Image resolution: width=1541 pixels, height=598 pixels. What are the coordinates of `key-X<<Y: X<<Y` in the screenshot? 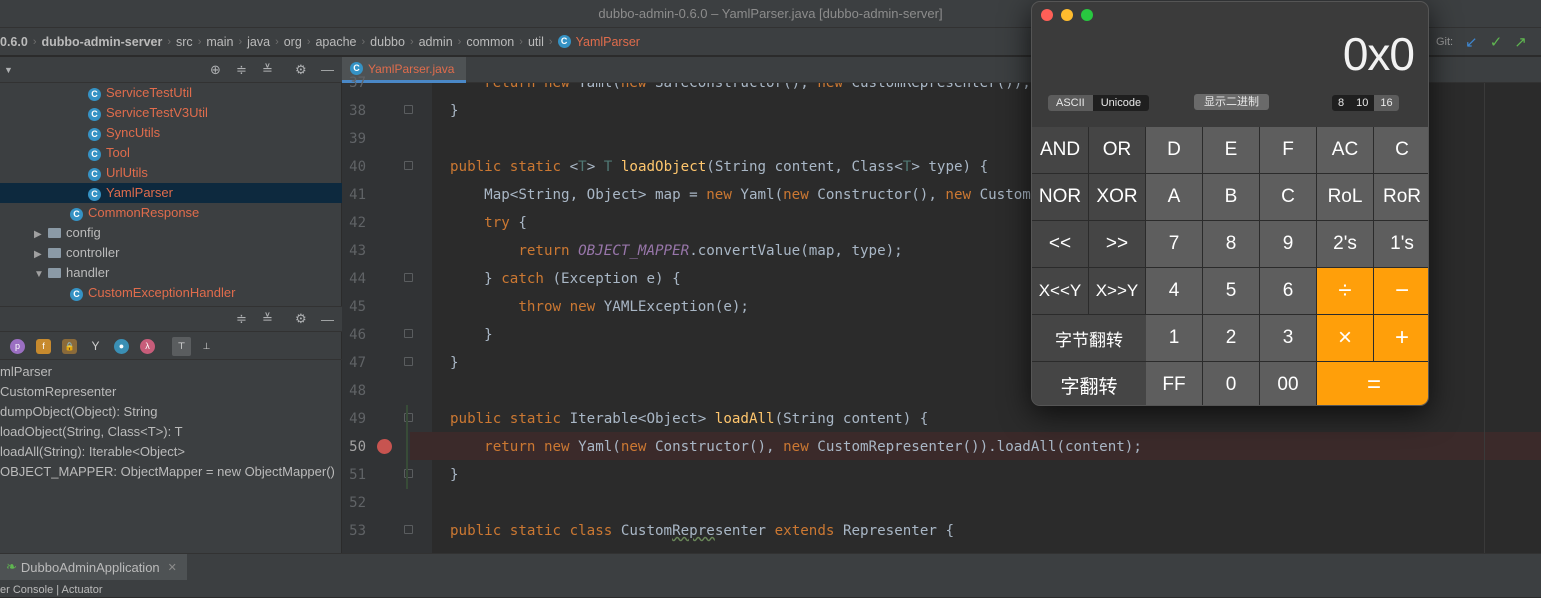 It's located at (1060, 291).